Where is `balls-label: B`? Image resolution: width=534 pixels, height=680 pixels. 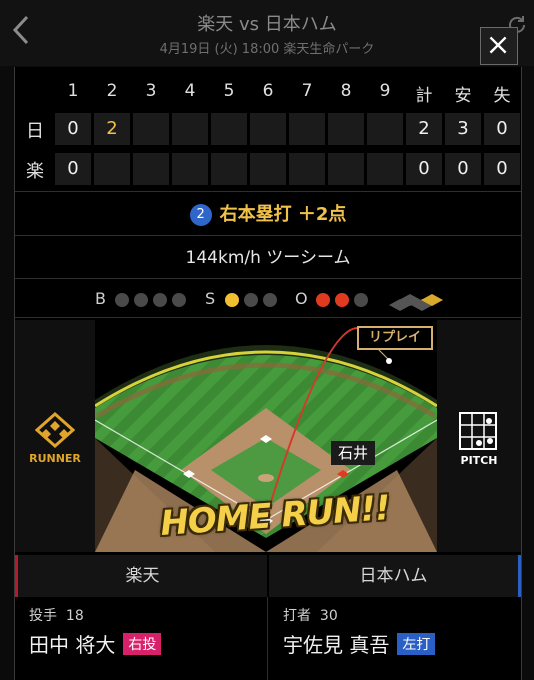
balls-label: B is located at coordinates (100, 298).